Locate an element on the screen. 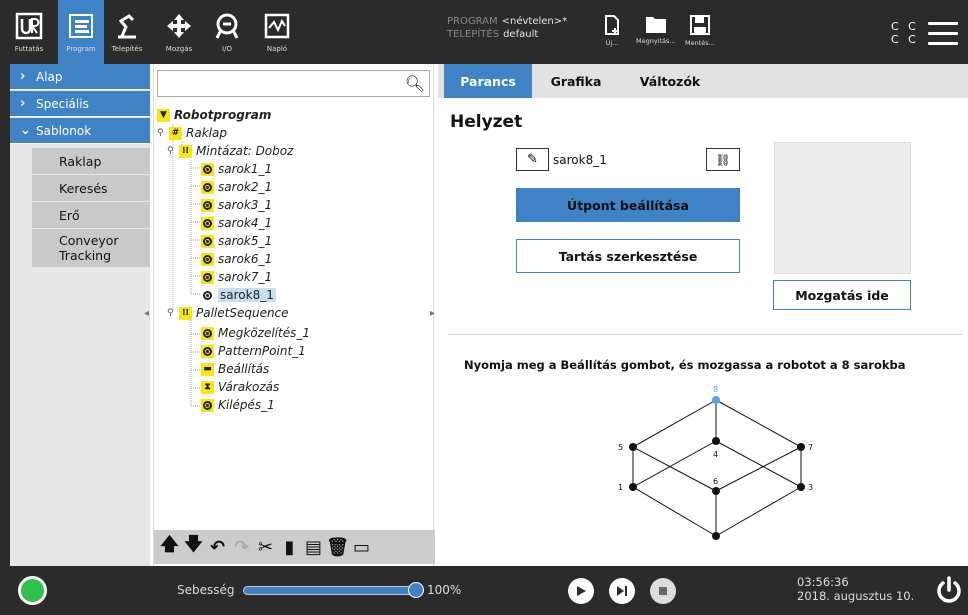 This screenshot has width=968, height=615. tree-node-wait: ⧗ Várakozás is located at coordinates (240, 387).